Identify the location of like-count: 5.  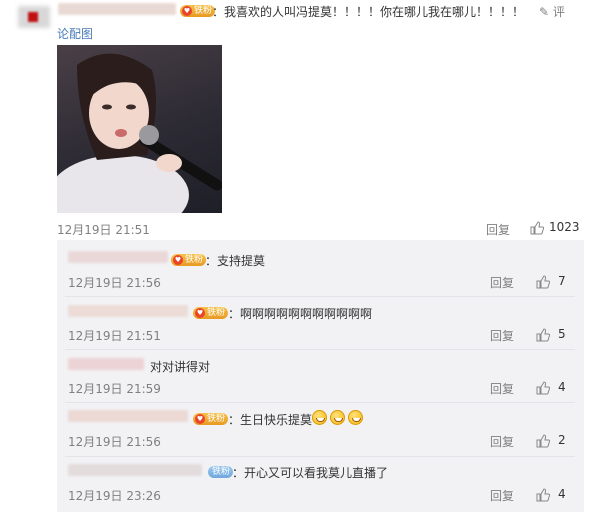
(562, 334).